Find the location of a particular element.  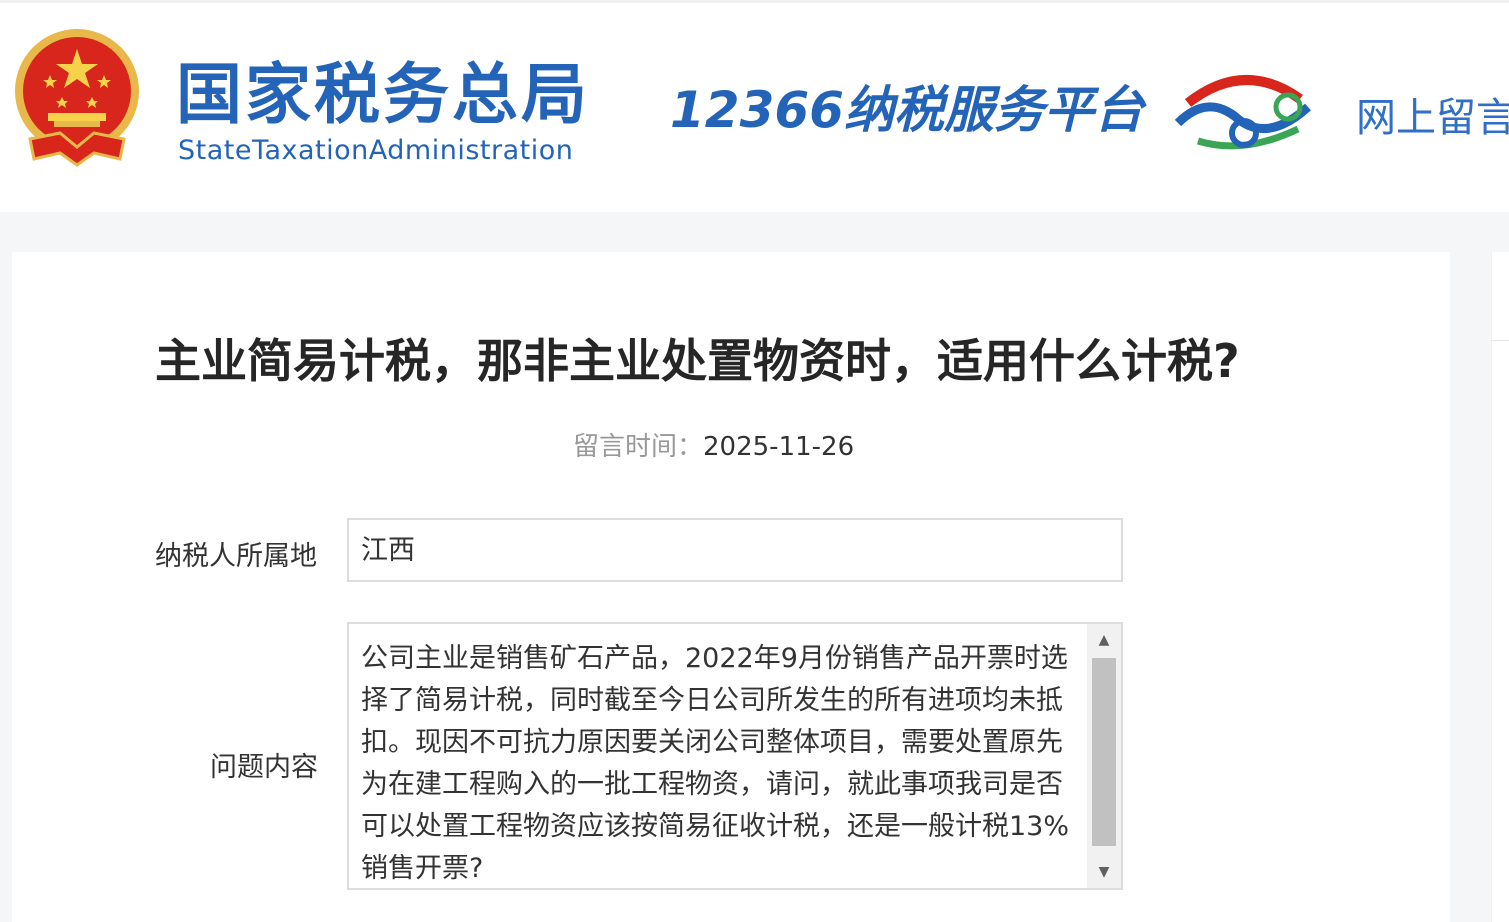

question-label: 问题内容 is located at coordinates (264, 767).